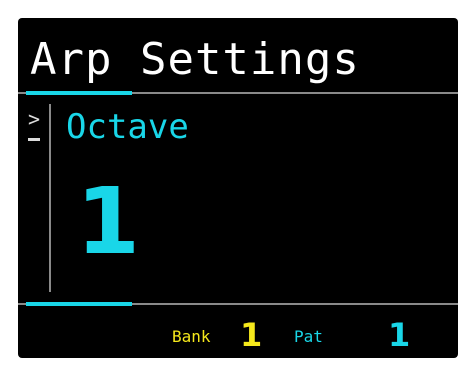 The image size is (475, 376). What do you see at coordinates (50, 198) in the screenshot?
I see `menu-vertical-divider` at bounding box center [50, 198].